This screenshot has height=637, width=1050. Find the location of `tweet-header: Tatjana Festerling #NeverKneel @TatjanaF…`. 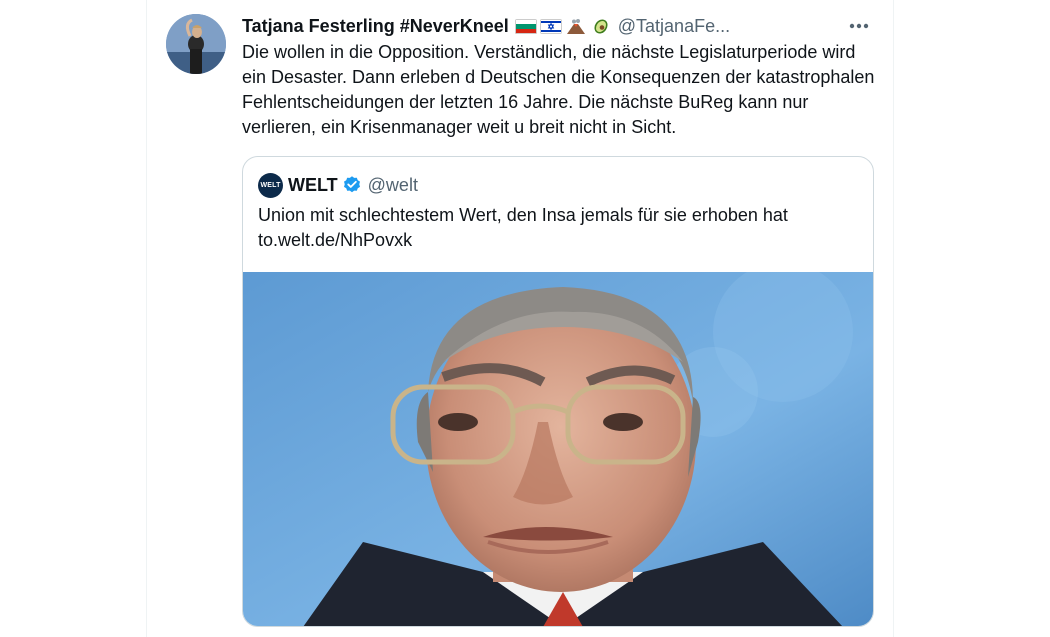

tweet-header: Tatjana Festerling #NeverKneel @TatjanaF… is located at coordinates (562, 26).